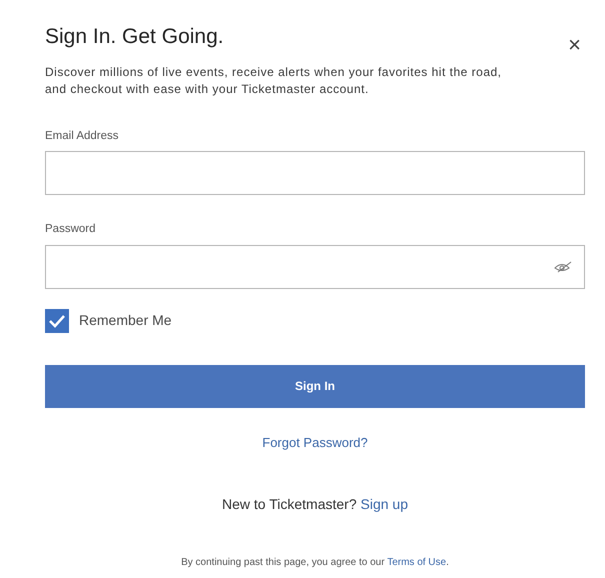  I want to click on sign-up-link: Sign up, so click(384, 504).